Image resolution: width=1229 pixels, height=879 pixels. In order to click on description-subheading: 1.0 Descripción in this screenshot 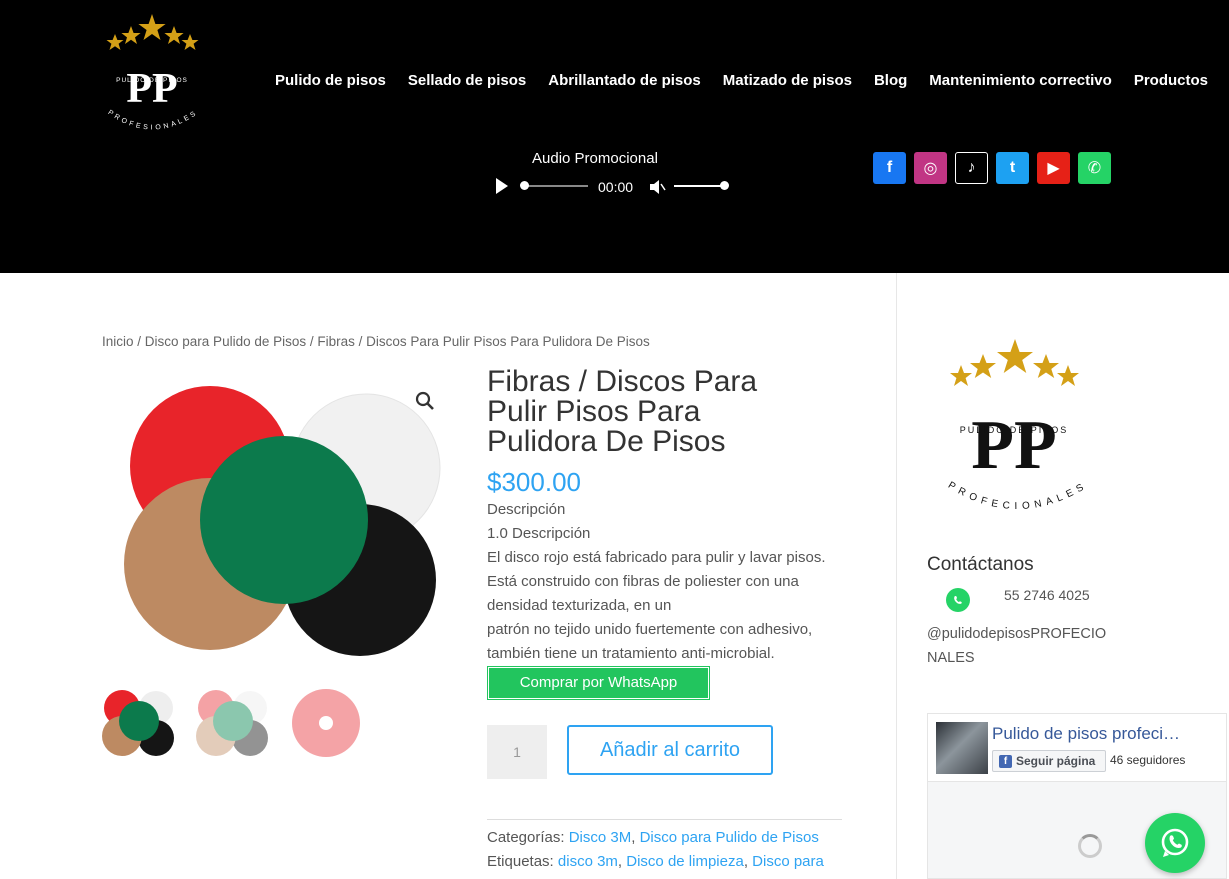, I will do `click(539, 533)`.